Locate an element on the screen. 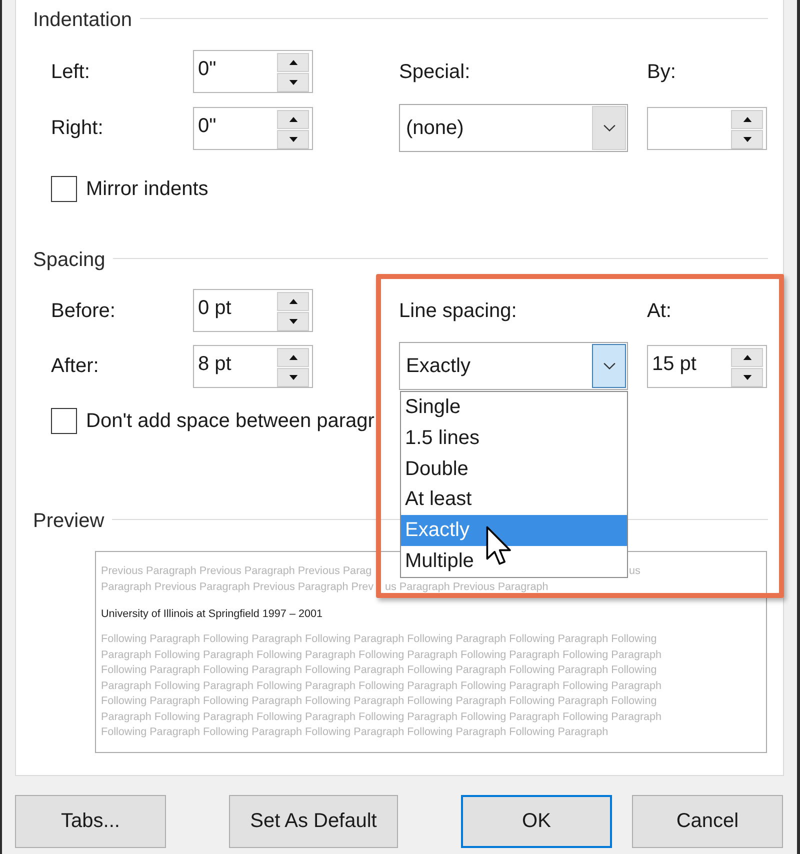  section-heading: Preview is located at coordinates (68, 521).